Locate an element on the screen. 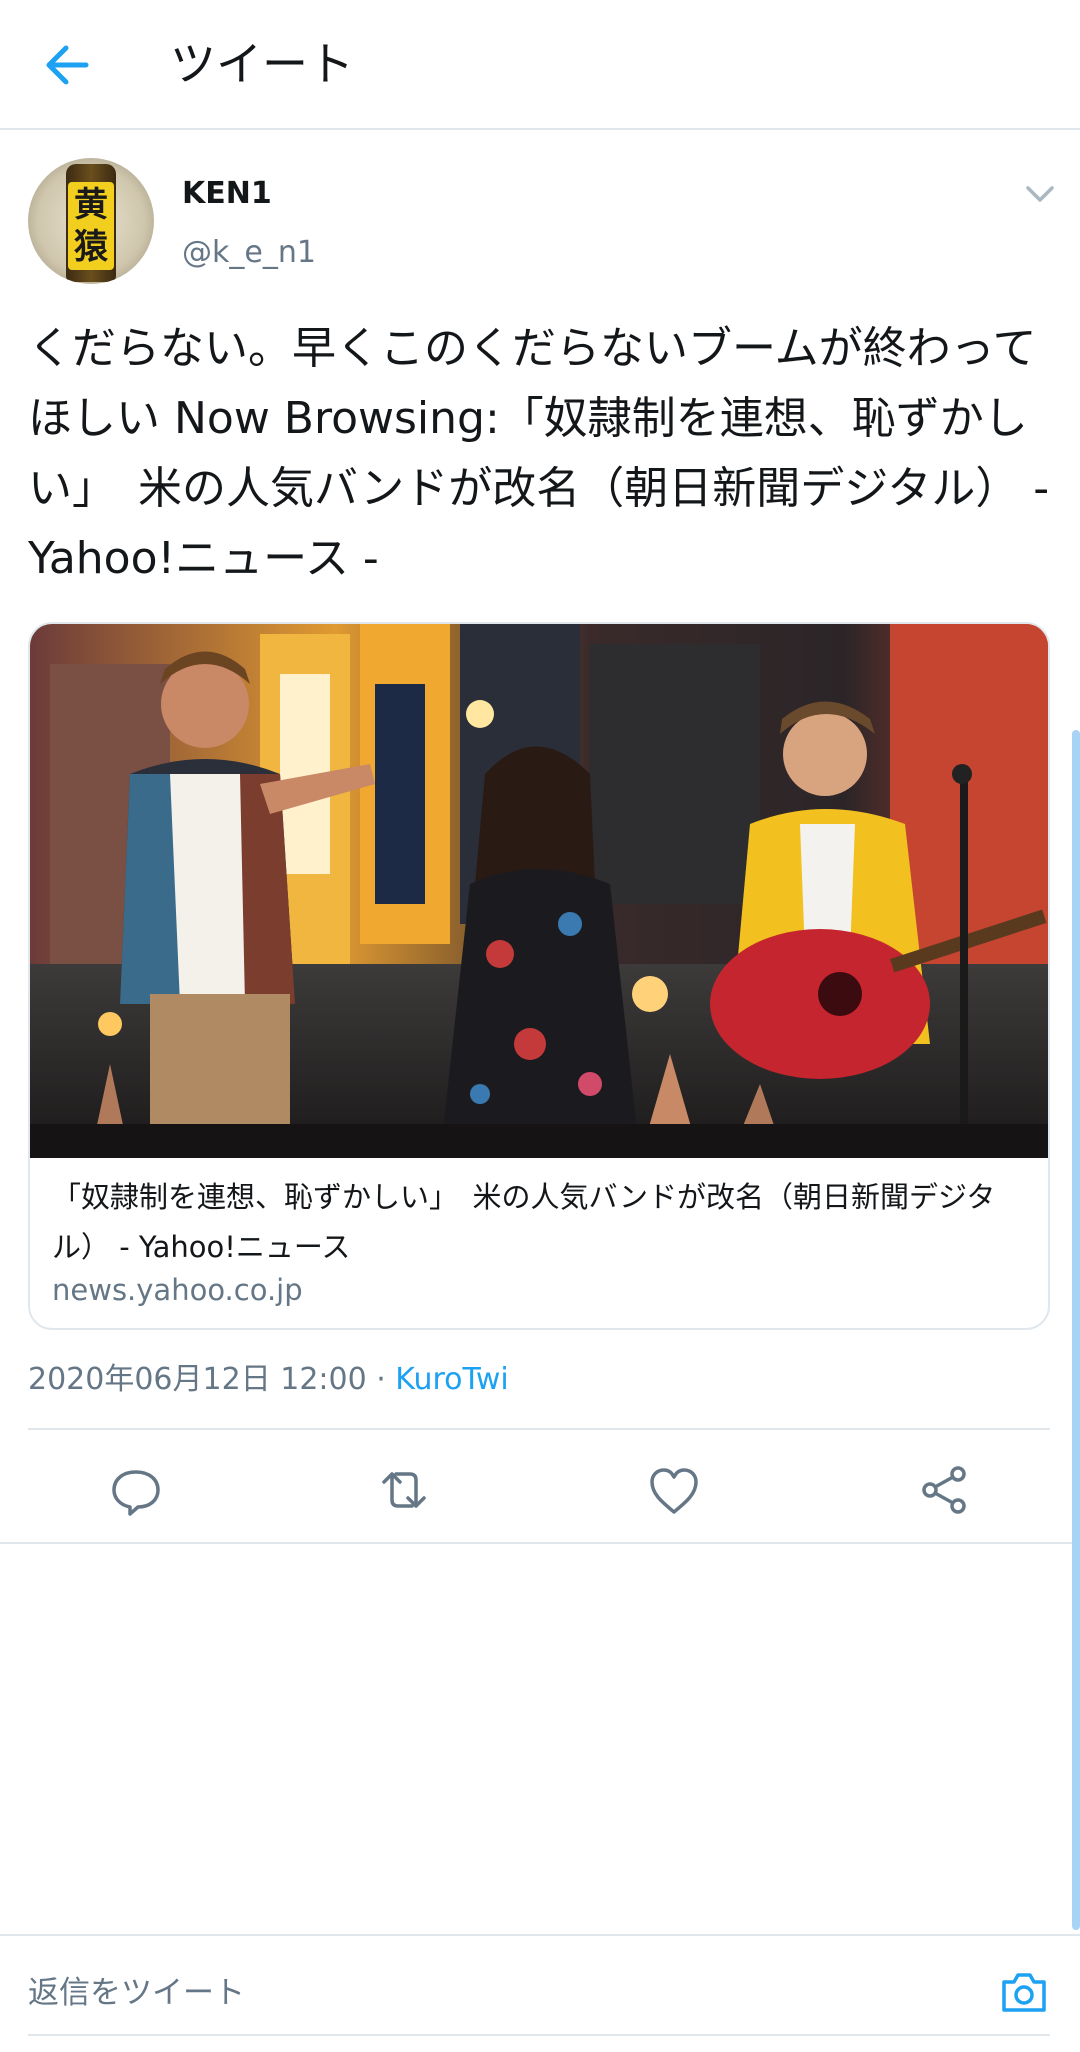 The image size is (1080, 2052). arrow-left-icon is located at coordinates (67, 65).